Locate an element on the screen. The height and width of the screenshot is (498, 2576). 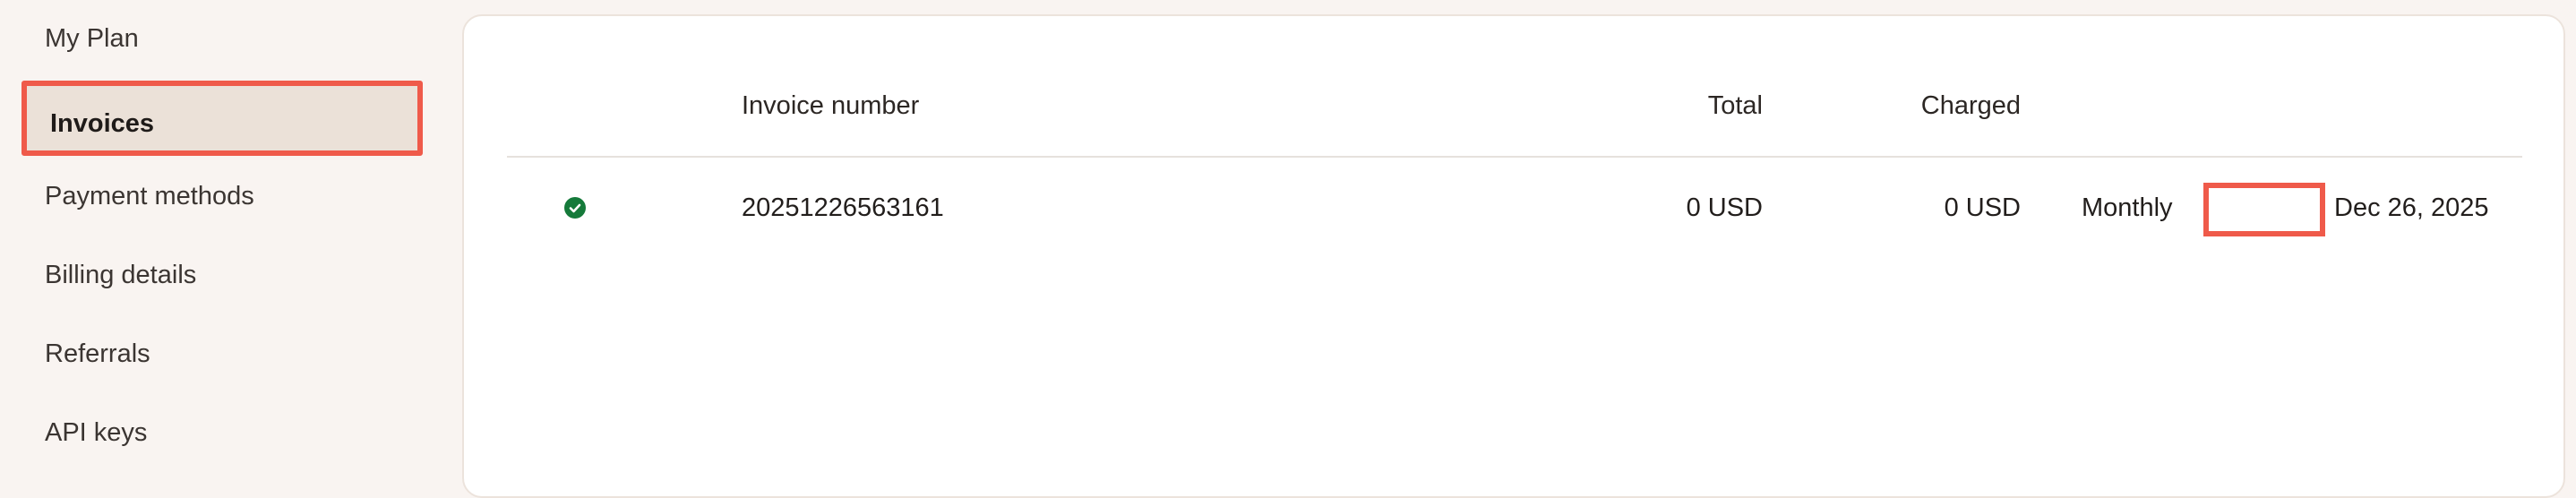
check-circle-icon is located at coordinates (575, 208).